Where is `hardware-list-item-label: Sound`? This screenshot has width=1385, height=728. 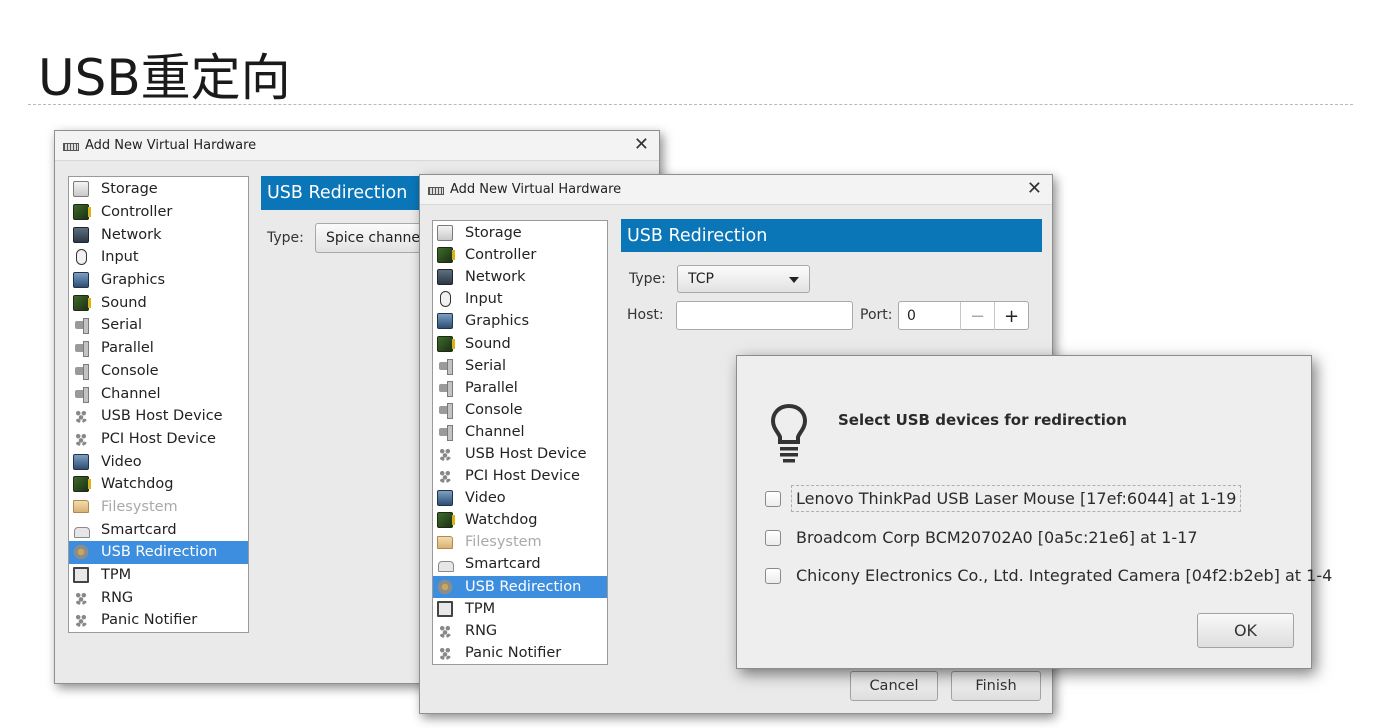
hardware-list-item-label: Sound is located at coordinates (488, 343).